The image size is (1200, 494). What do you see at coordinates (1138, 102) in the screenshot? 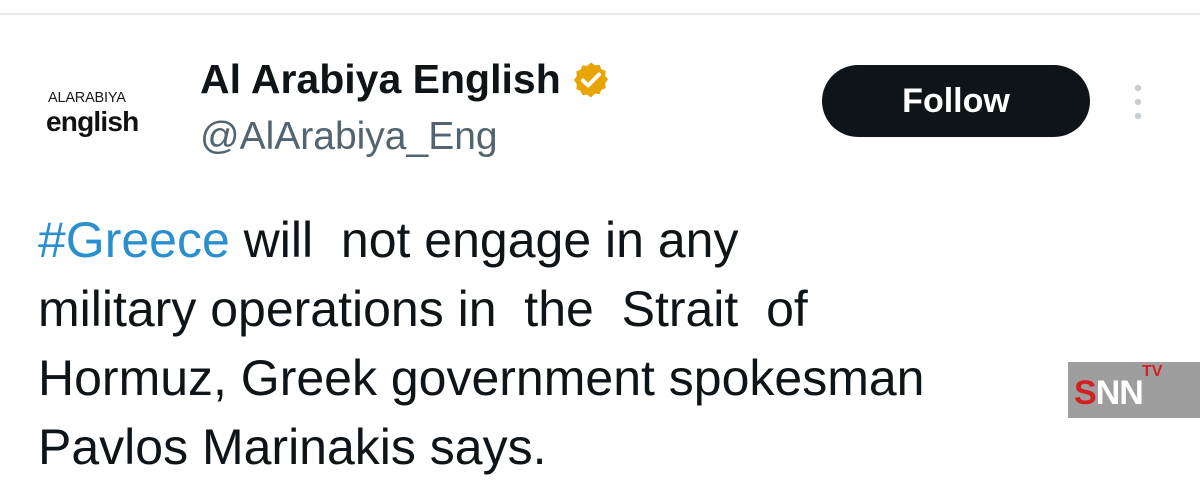
I see `more-options-icon` at bounding box center [1138, 102].